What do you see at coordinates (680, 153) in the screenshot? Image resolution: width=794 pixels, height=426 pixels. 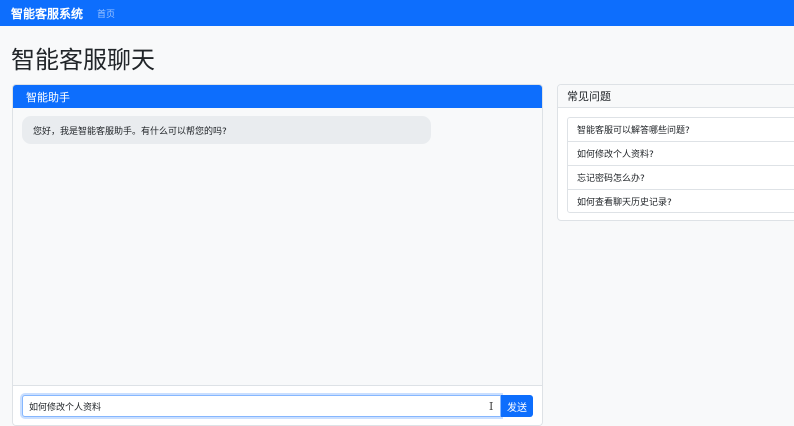 I see `faq-item: 如何修改个人资料?` at bounding box center [680, 153].